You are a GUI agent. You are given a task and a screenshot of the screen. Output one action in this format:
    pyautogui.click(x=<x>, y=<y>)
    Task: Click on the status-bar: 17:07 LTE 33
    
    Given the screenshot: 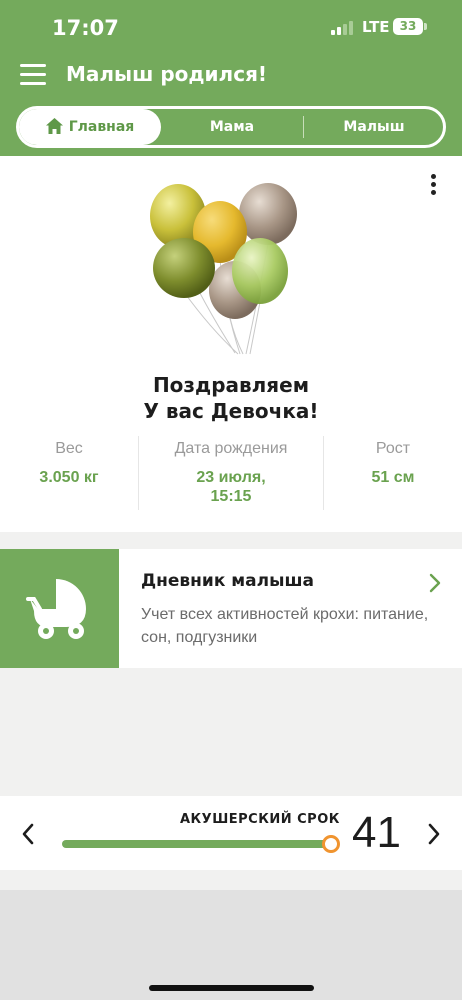 What is the action you would take?
    pyautogui.click(x=231, y=26)
    